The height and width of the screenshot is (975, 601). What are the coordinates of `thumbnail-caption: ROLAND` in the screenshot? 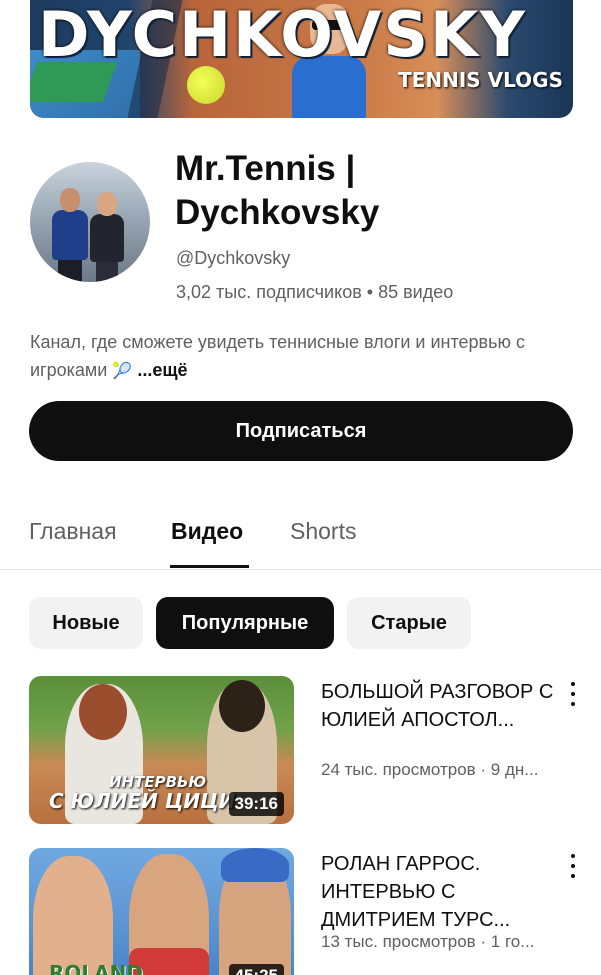 It's located at (96, 968).